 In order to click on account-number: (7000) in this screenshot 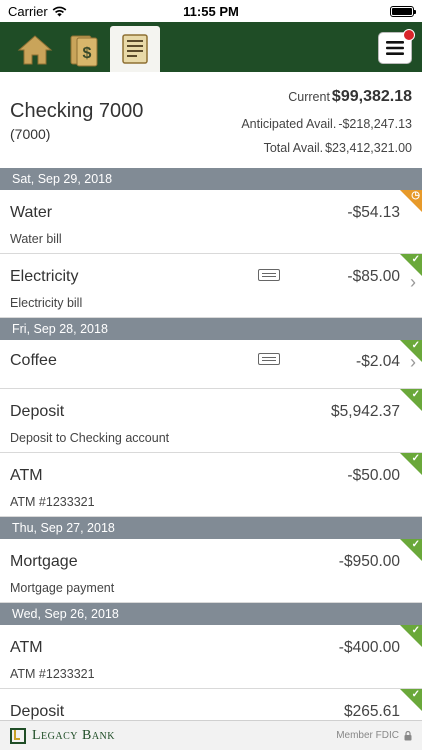, I will do `click(30, 134)`.